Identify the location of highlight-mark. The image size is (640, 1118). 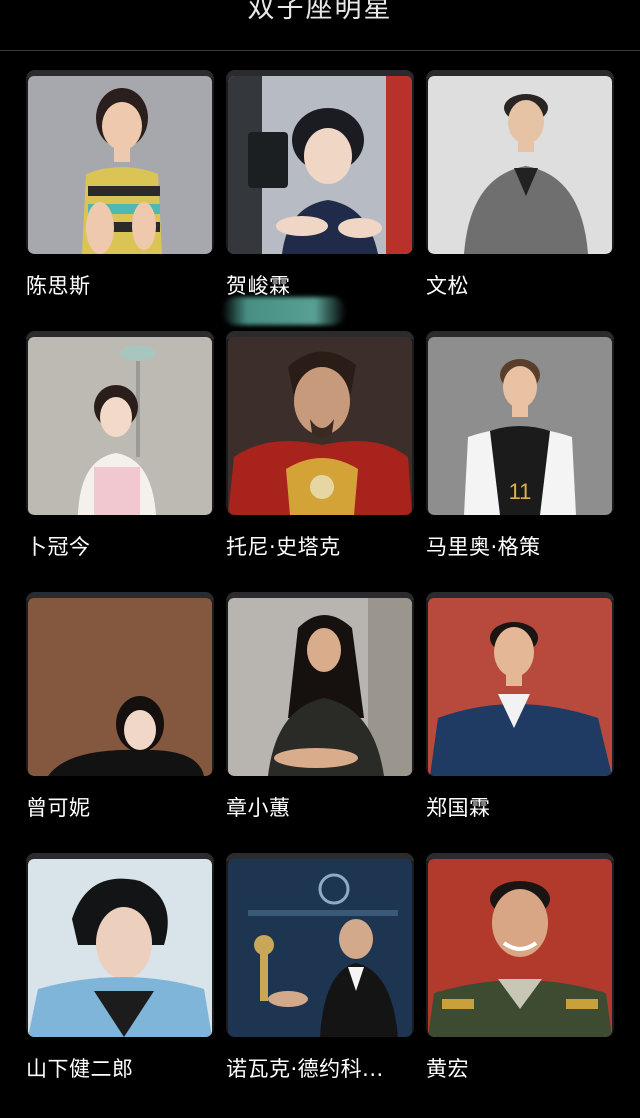
(284, 311).